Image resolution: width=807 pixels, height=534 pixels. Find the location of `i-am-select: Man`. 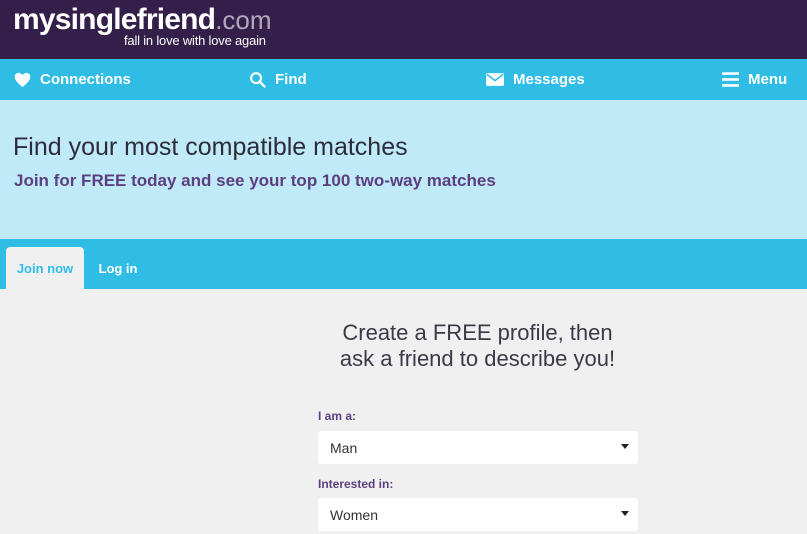

i-am-select: Man is located at coordinates (478, 447).